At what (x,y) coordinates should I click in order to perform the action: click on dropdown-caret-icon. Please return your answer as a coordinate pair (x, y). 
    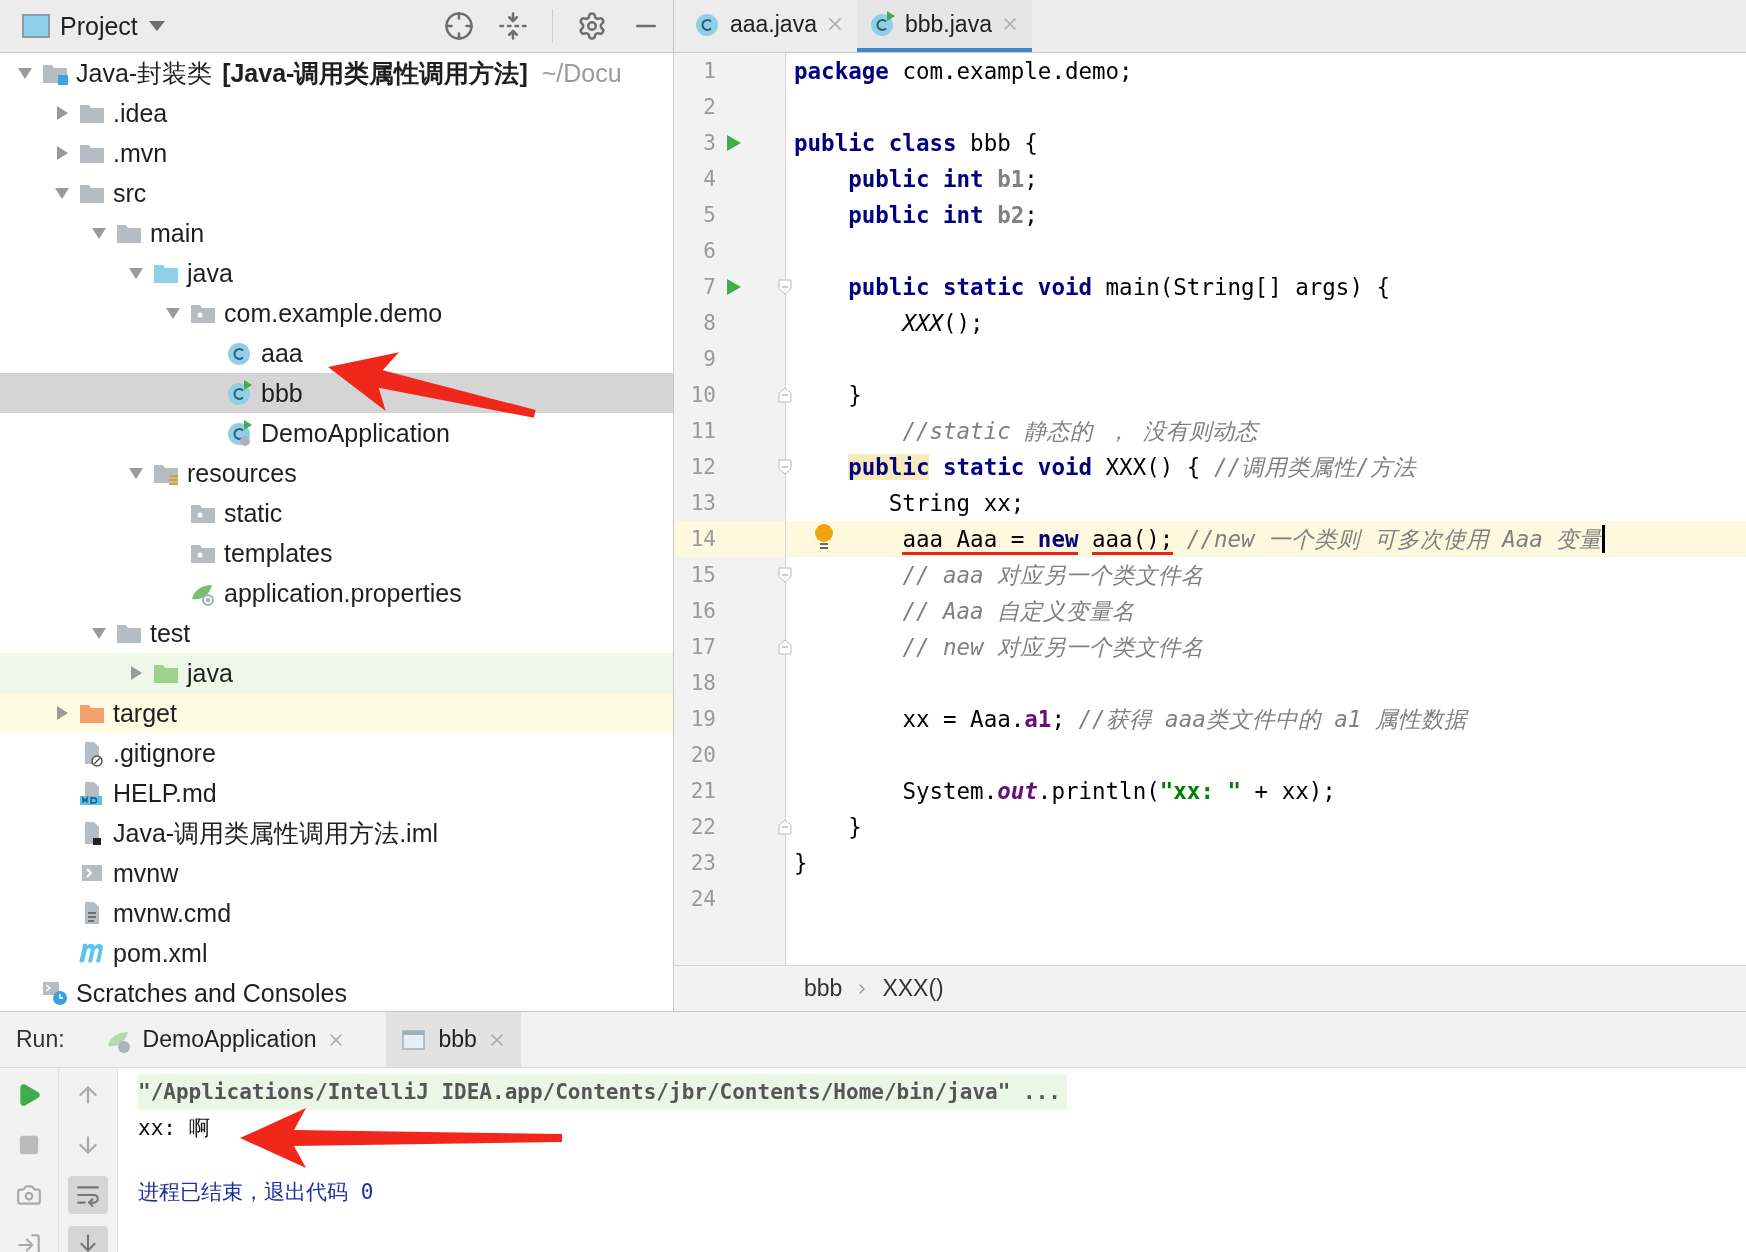
    Looking at the image, I should click on (156, 26).